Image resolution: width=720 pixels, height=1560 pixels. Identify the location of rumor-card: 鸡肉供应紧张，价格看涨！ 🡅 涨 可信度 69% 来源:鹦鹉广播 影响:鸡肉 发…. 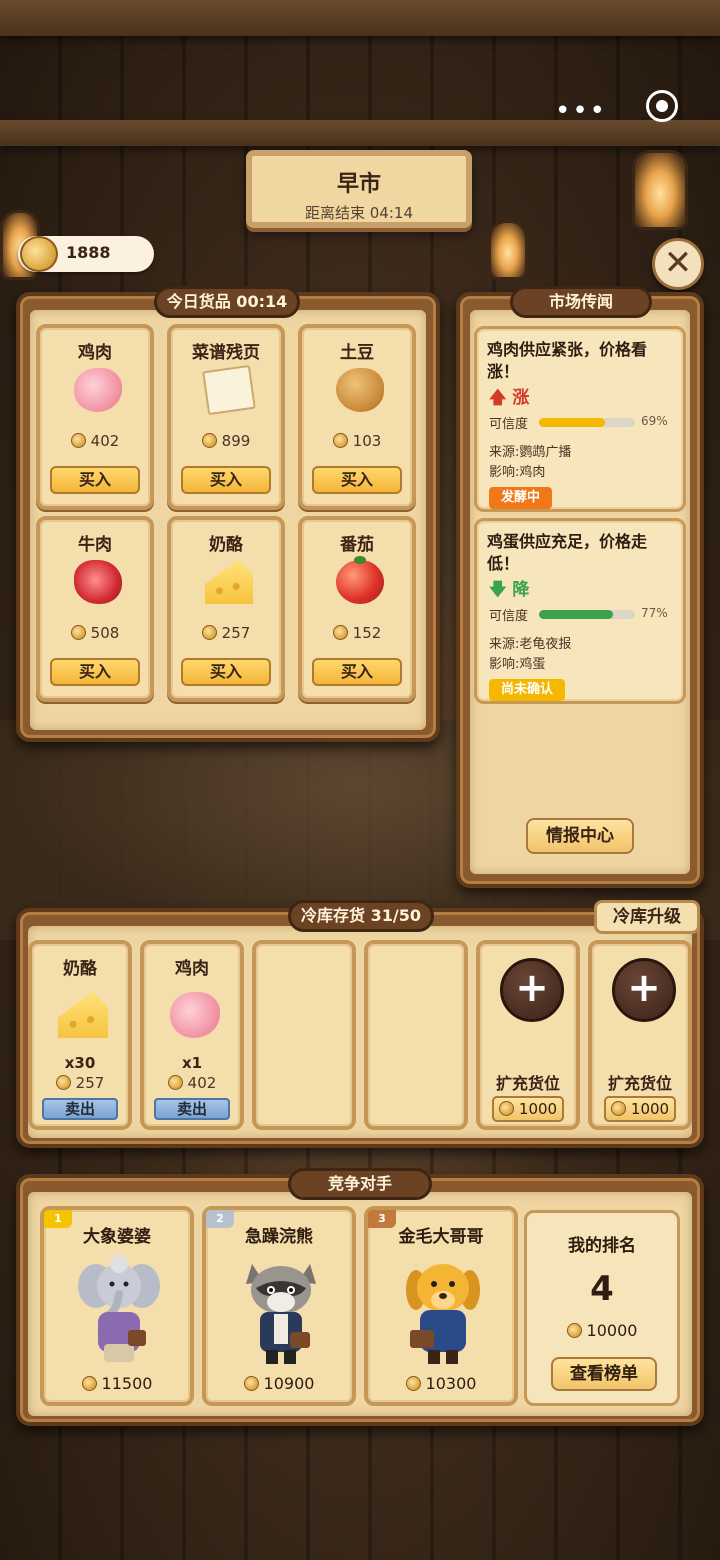
(580, 419).